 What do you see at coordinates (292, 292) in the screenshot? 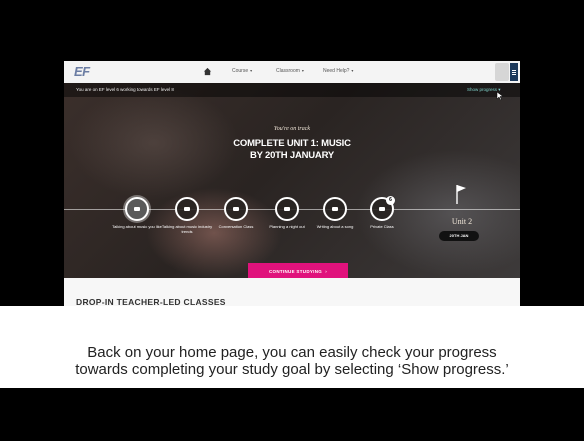
I see `lower-section: DROP-IN TEACHER-LED CLASSES` at bounding box center [292, 292].